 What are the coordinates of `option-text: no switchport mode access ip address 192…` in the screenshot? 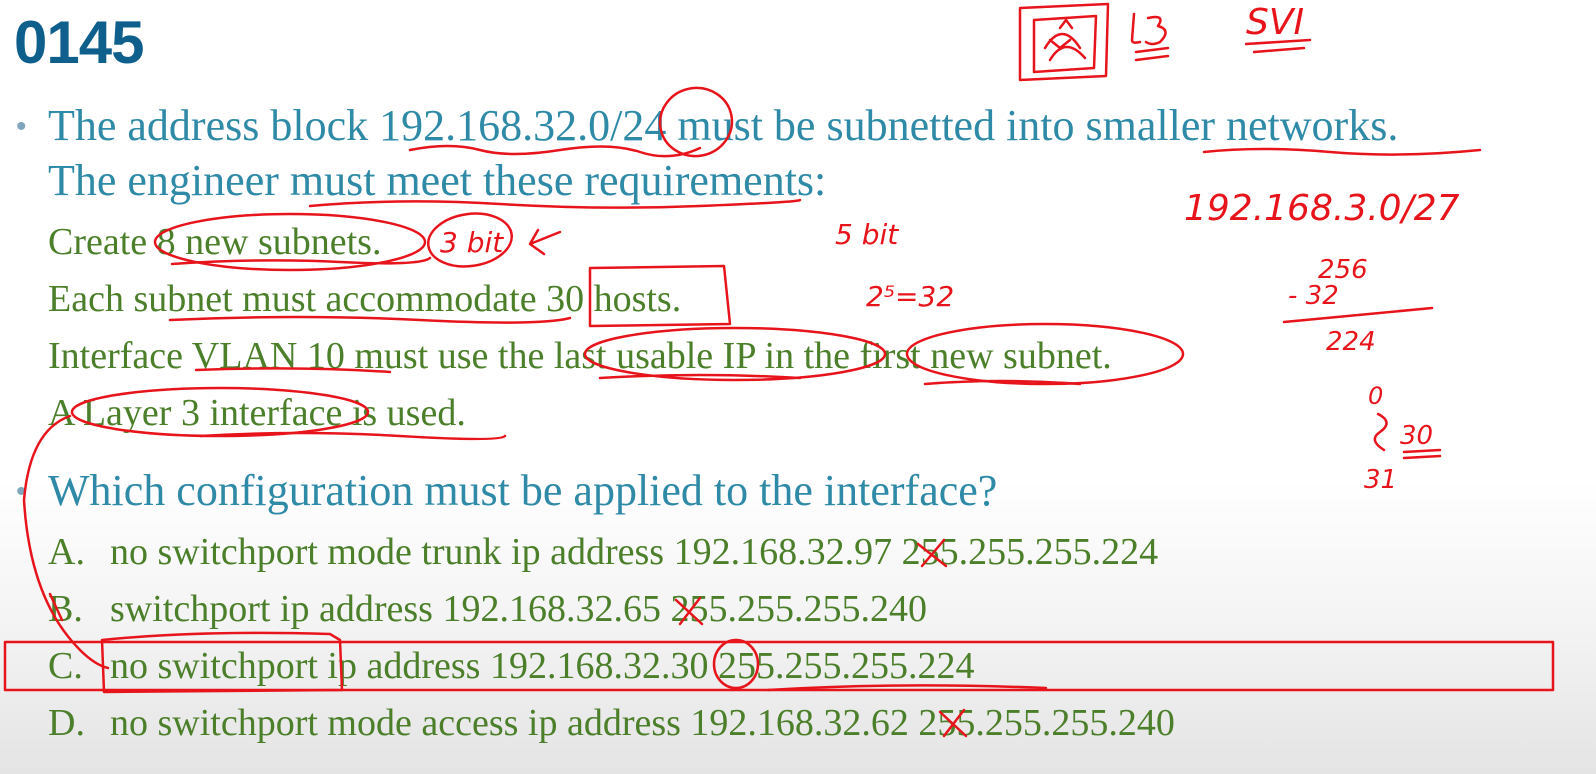 It's located at (642, 723).